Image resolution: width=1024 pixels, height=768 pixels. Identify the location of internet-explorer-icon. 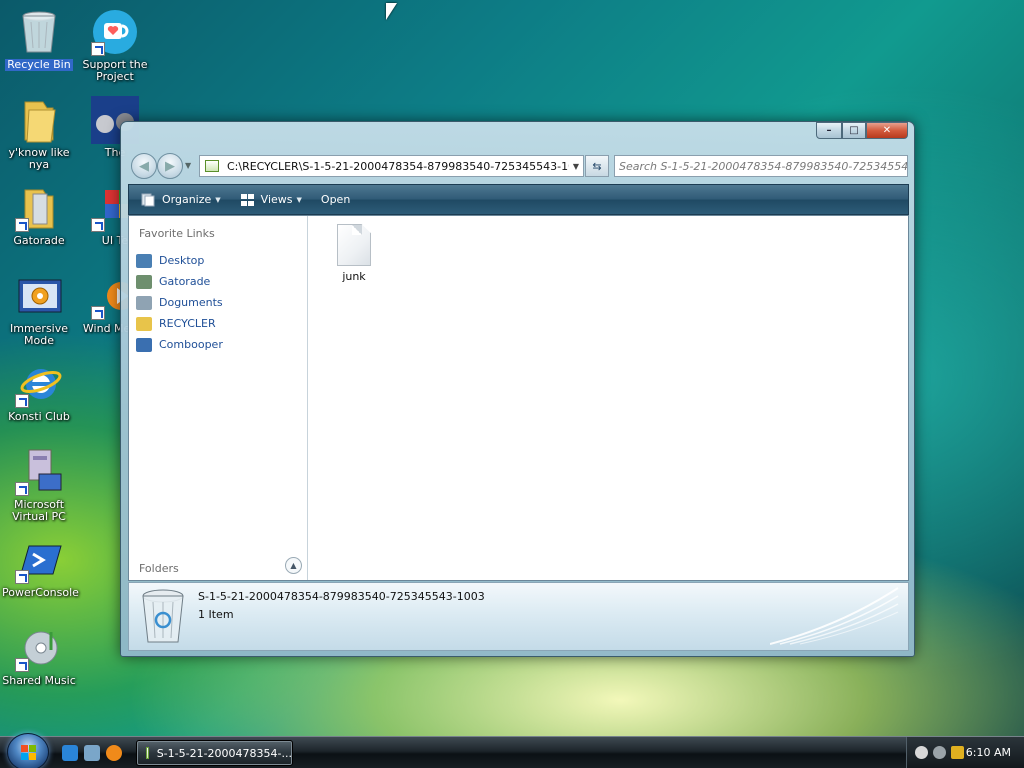
(39, 384).